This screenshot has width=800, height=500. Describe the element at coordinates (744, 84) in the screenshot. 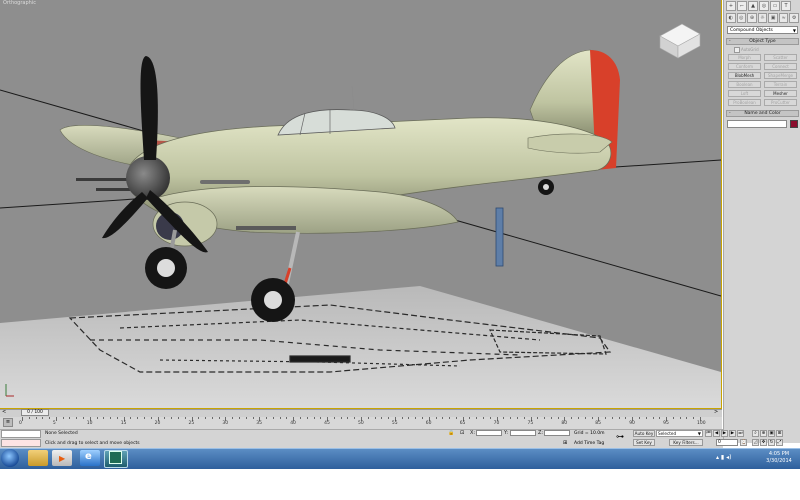

I see `object-type-button-boolean: Boolean` at that location.